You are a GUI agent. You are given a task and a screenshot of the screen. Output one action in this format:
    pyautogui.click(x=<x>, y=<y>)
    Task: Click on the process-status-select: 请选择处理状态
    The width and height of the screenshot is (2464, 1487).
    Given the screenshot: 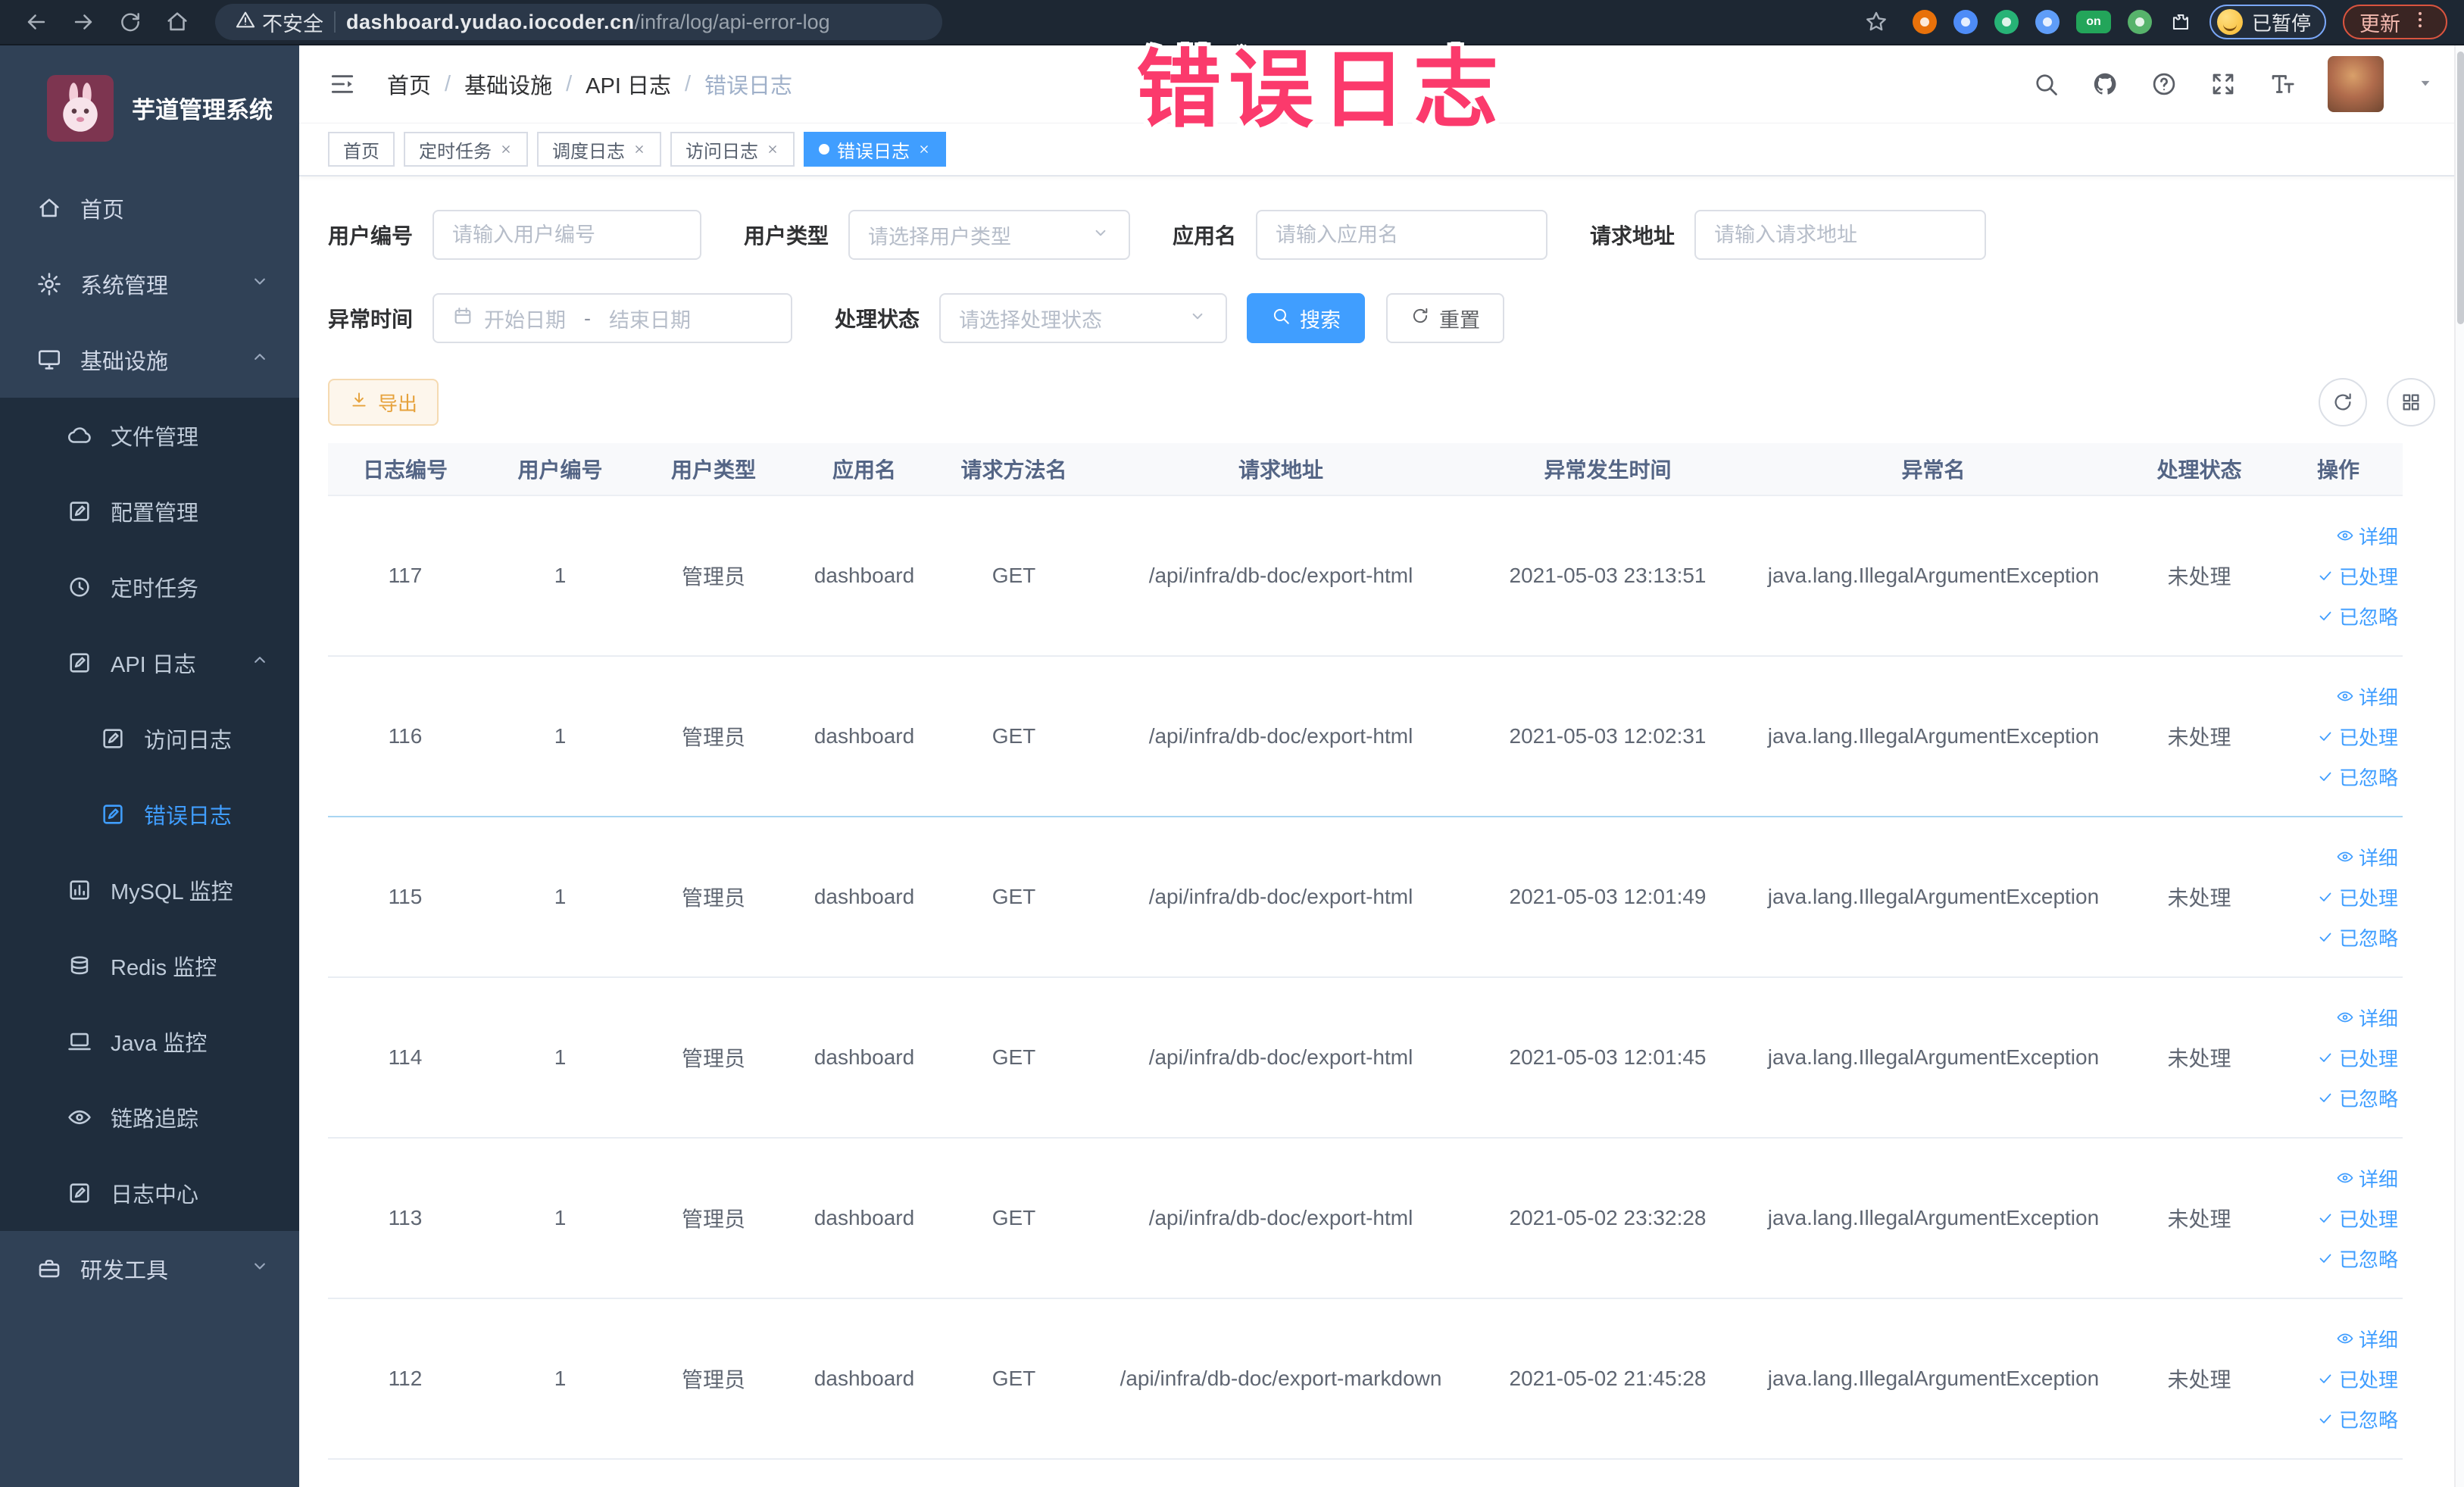 What is the action you would take?
    pyautogui.click(x=1083, y=318)
    